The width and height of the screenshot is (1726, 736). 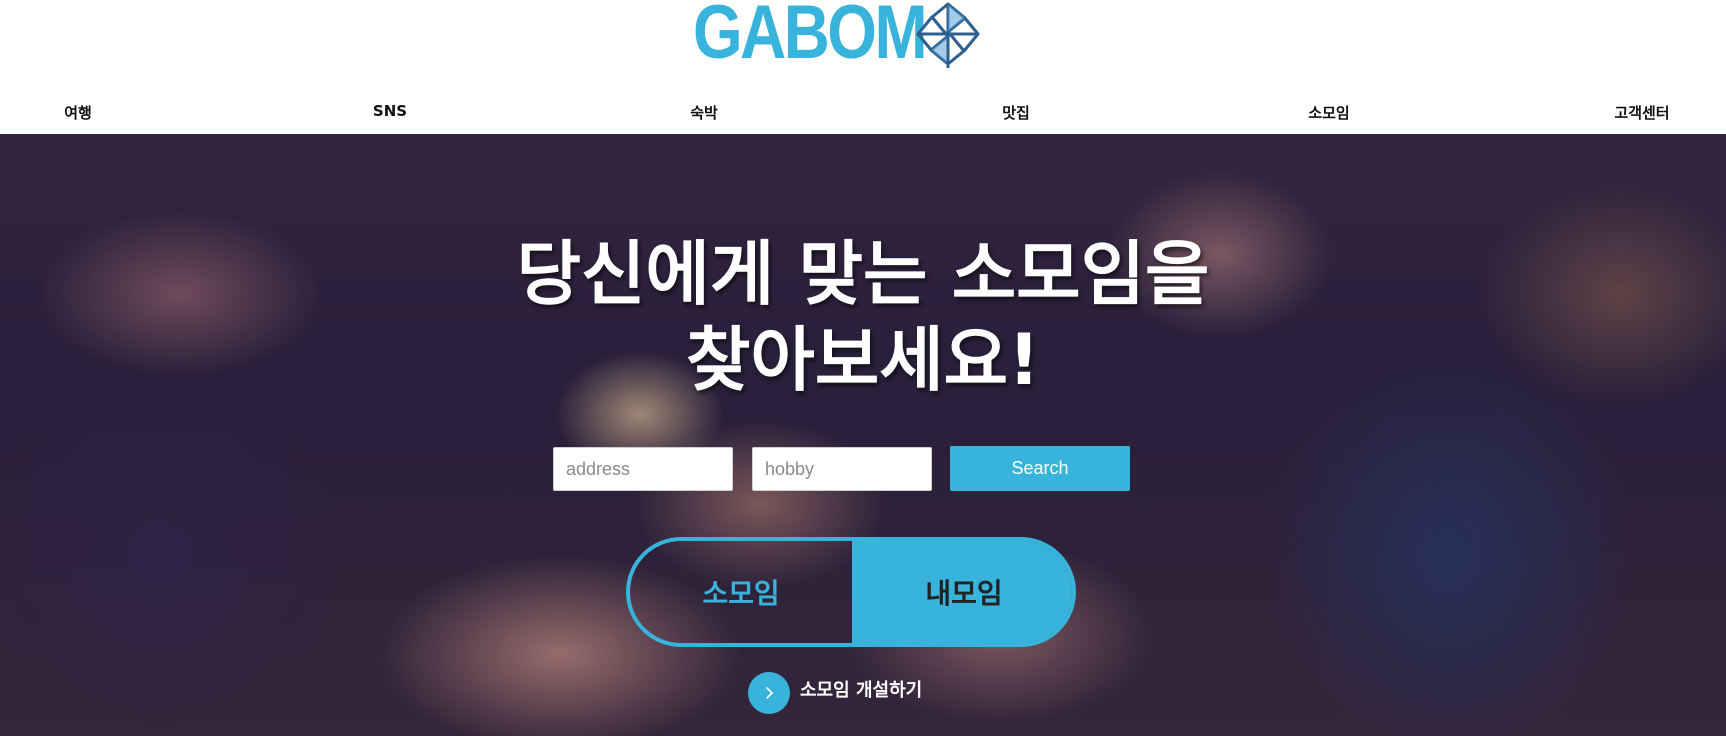 I want to click on group-toggle: 소모임 내모임, so click(x=851, y=592).